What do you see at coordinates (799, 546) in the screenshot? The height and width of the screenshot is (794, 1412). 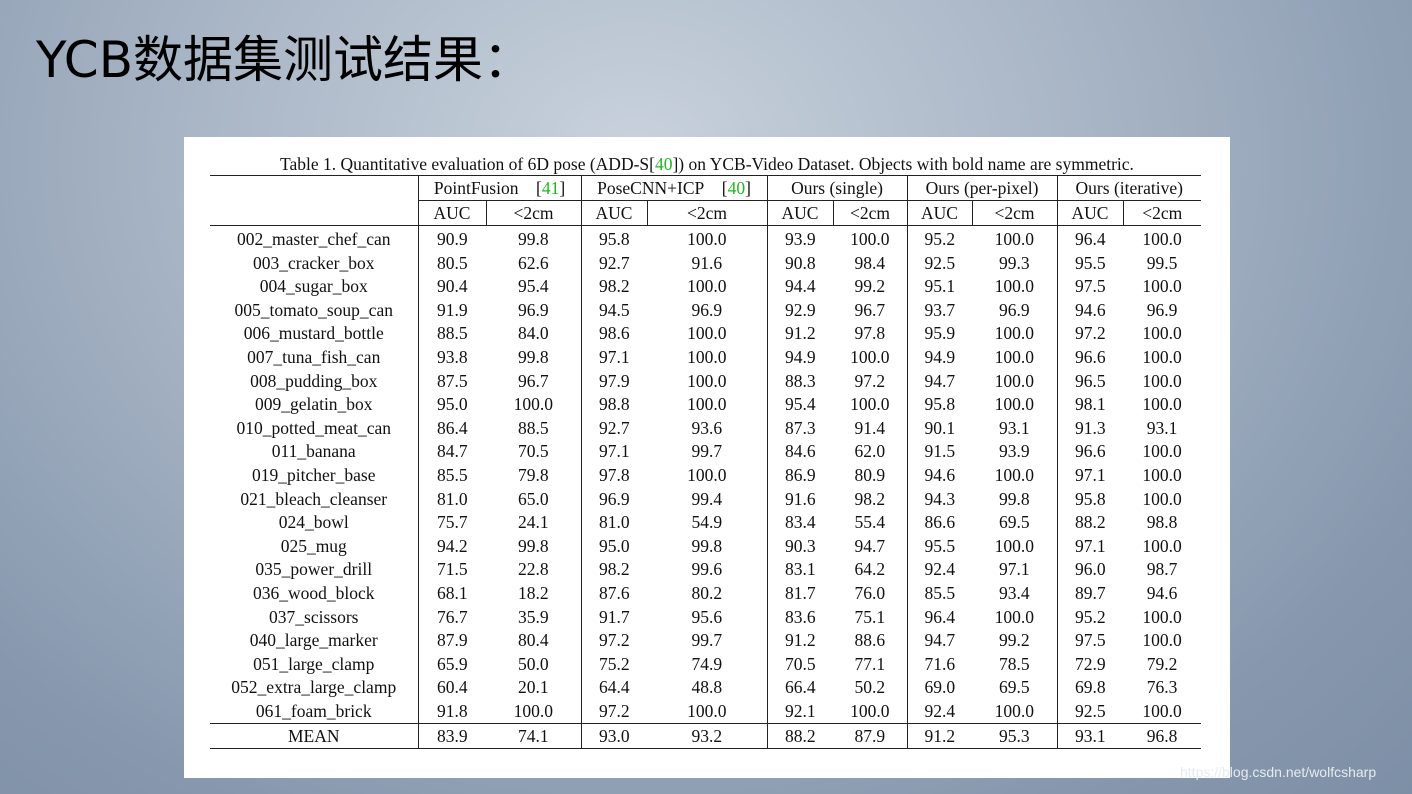 I see `value-cell: 90.3` at bounding box center [799, 546].